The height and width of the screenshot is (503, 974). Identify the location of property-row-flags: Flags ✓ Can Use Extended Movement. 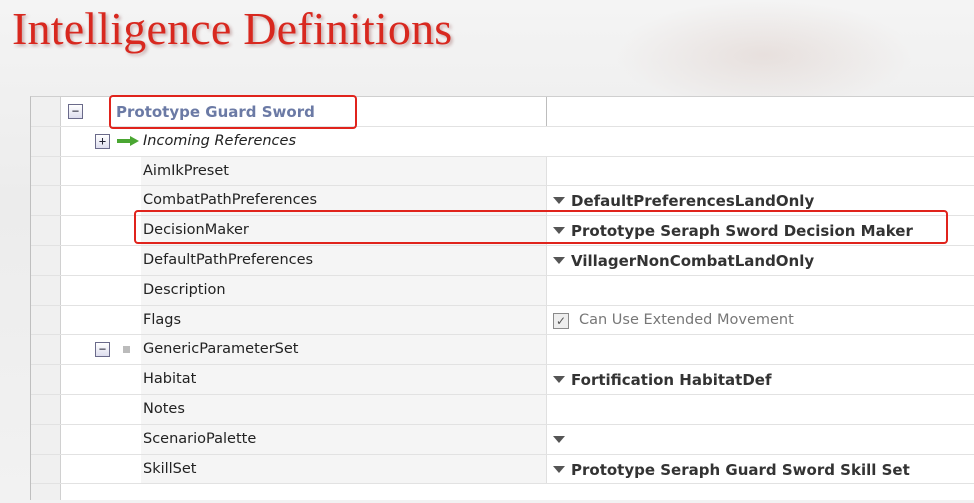
(502, 320).